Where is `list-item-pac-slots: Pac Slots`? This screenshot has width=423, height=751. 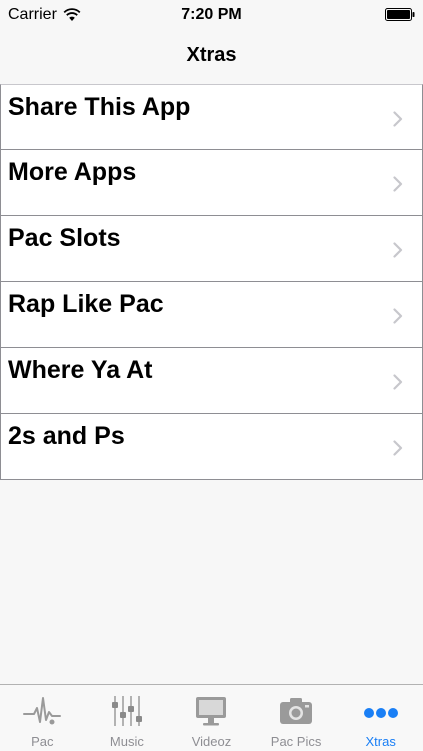
list-item-pac-slots: Pac Slots is located at coordinates (211, 249).